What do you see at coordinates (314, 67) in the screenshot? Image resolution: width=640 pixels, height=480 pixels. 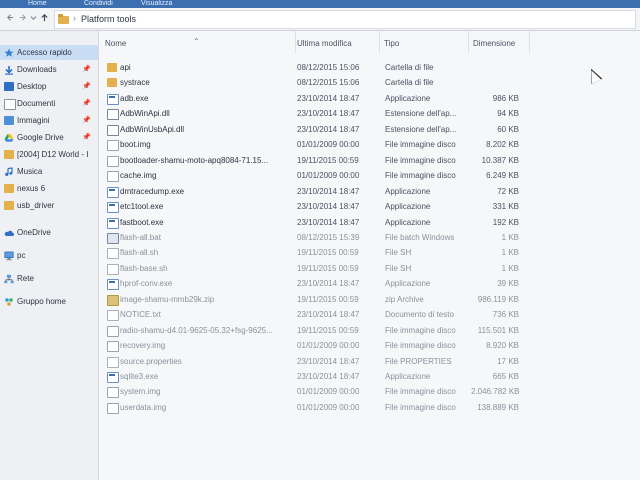 I see `file-row: api 08/12/2015 15:06 Cartella di file` at bounding box center [314, 67].